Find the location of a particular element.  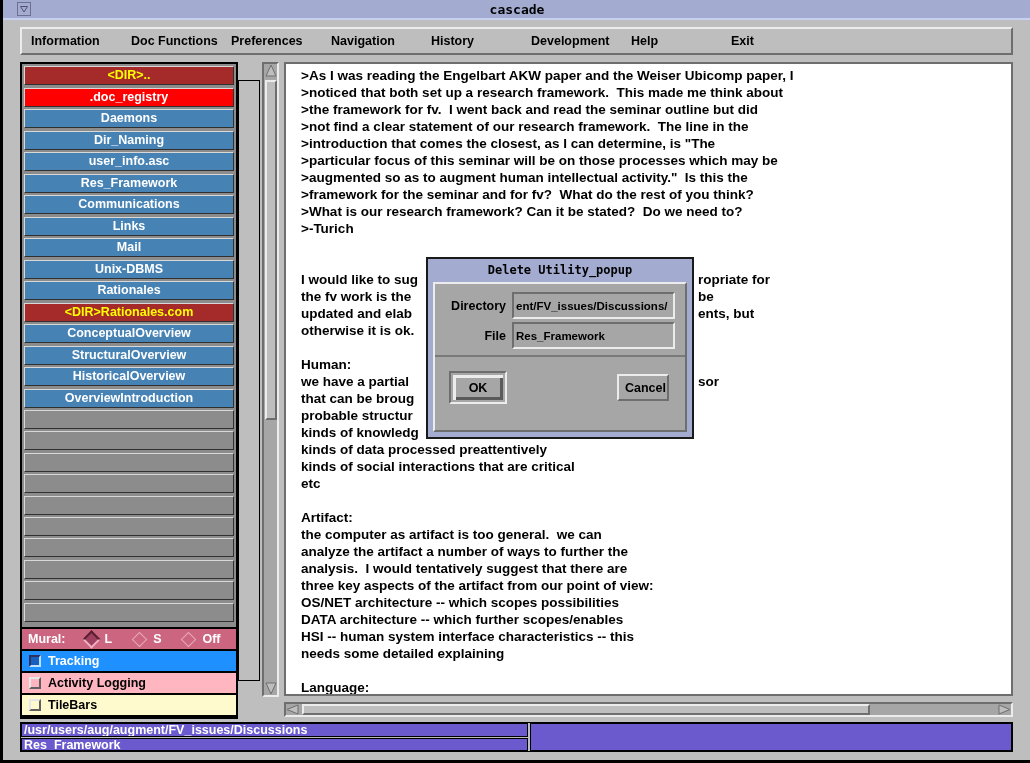

file-list-item: <DIR>.. is located at coordinates (129, 75).